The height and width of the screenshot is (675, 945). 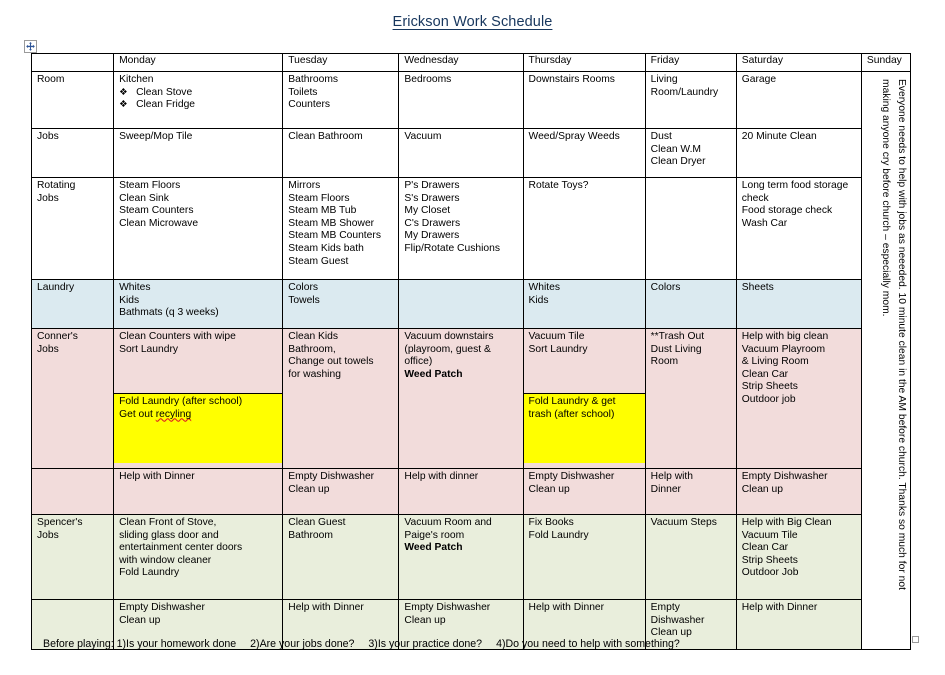 What do you see at coordinates (551, 522) in the screenshot?
I see `cell-line: Fix Books` at bounding box center [551, 522].